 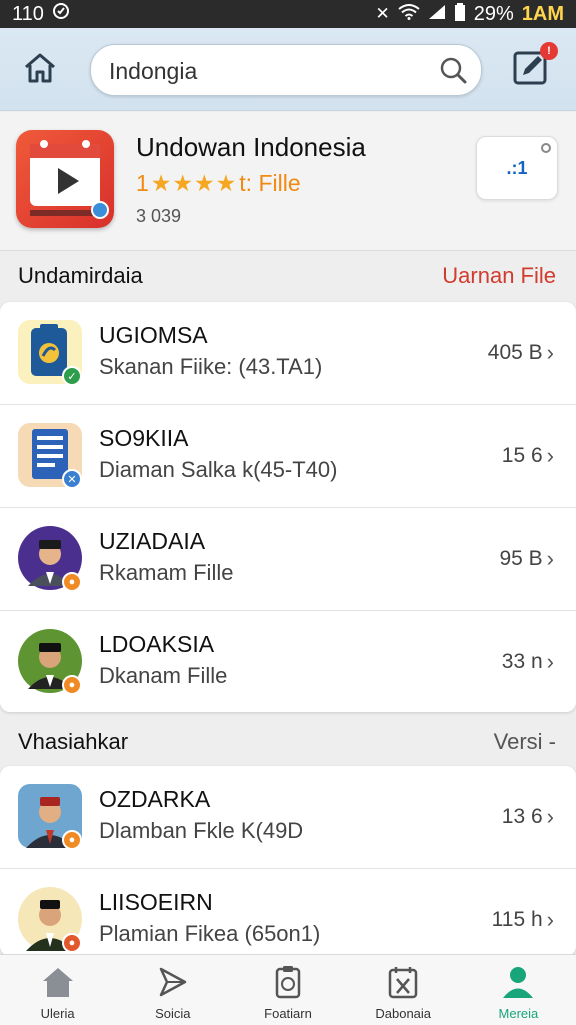 I want to click on item-size: 13 6 ›, so click(x=528, y=817).